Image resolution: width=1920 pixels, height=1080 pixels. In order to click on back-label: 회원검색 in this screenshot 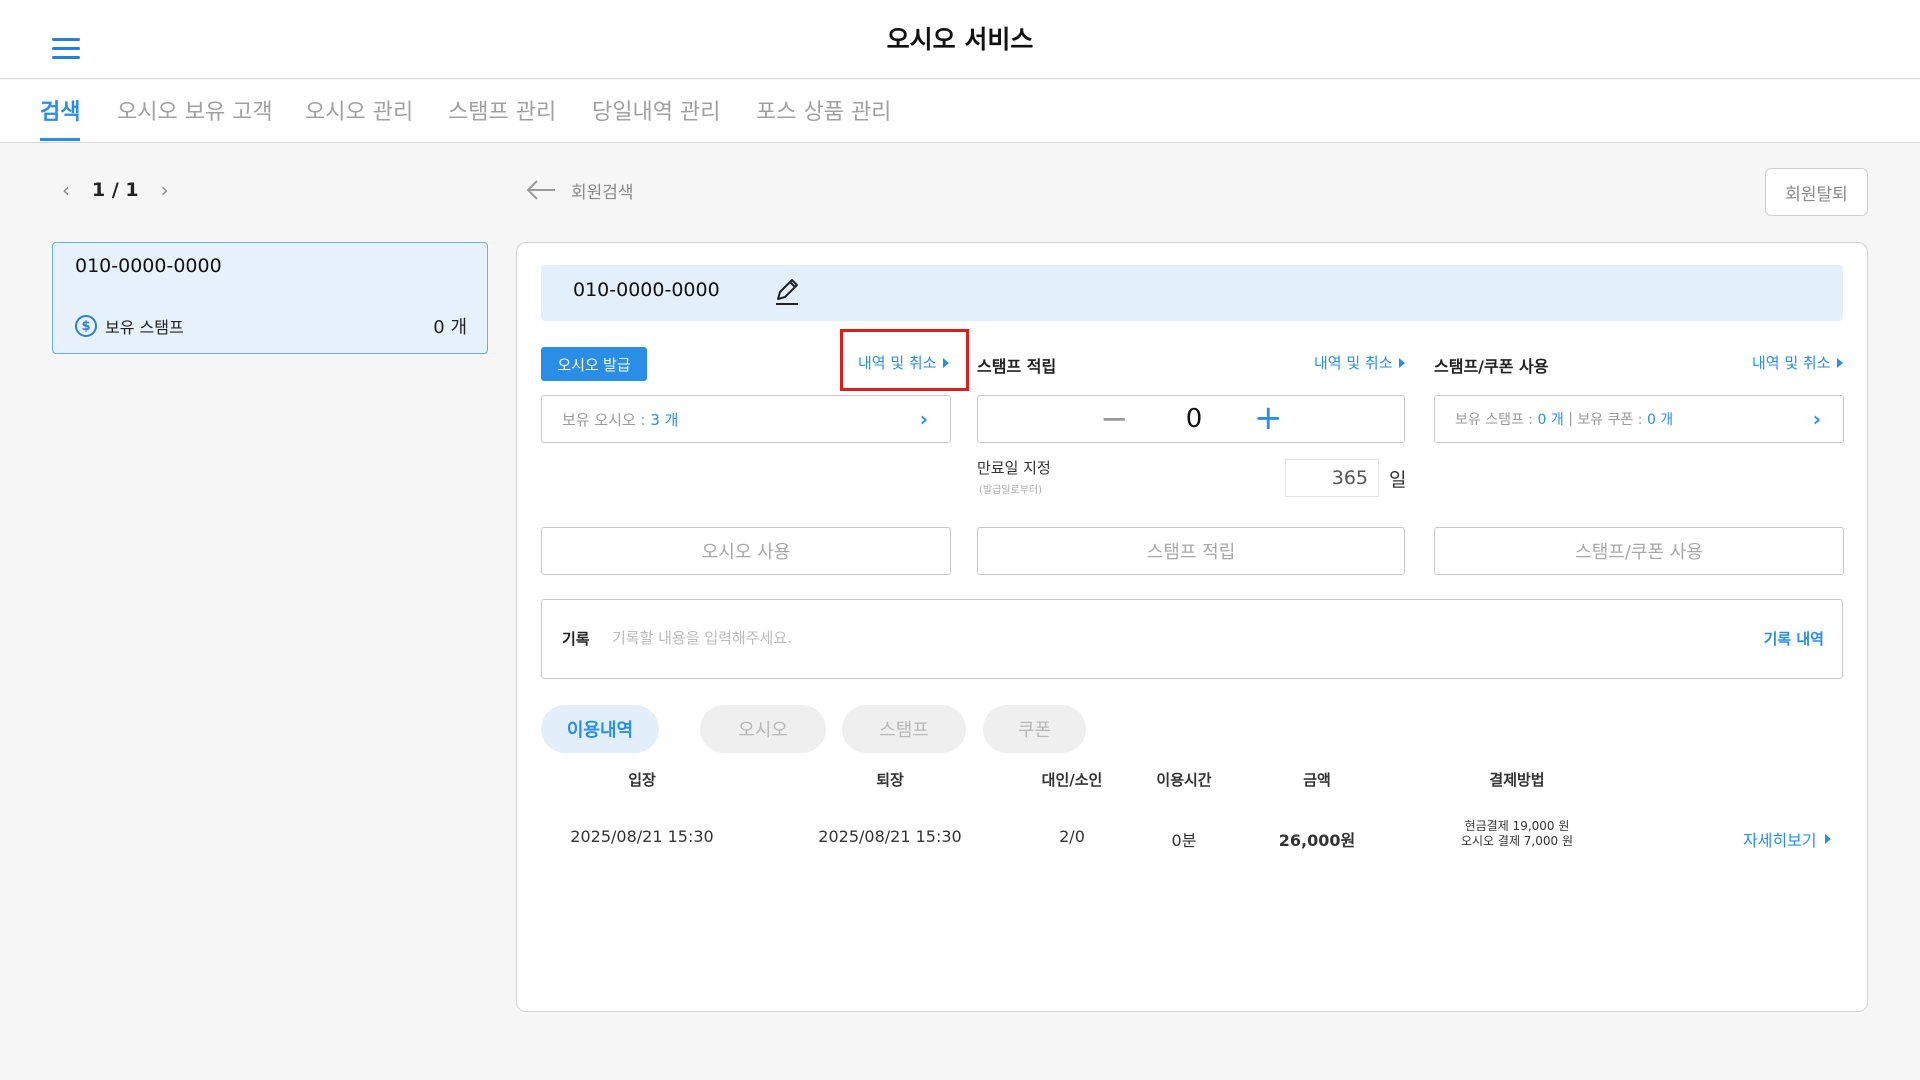, I will do `click(602, 193)`.